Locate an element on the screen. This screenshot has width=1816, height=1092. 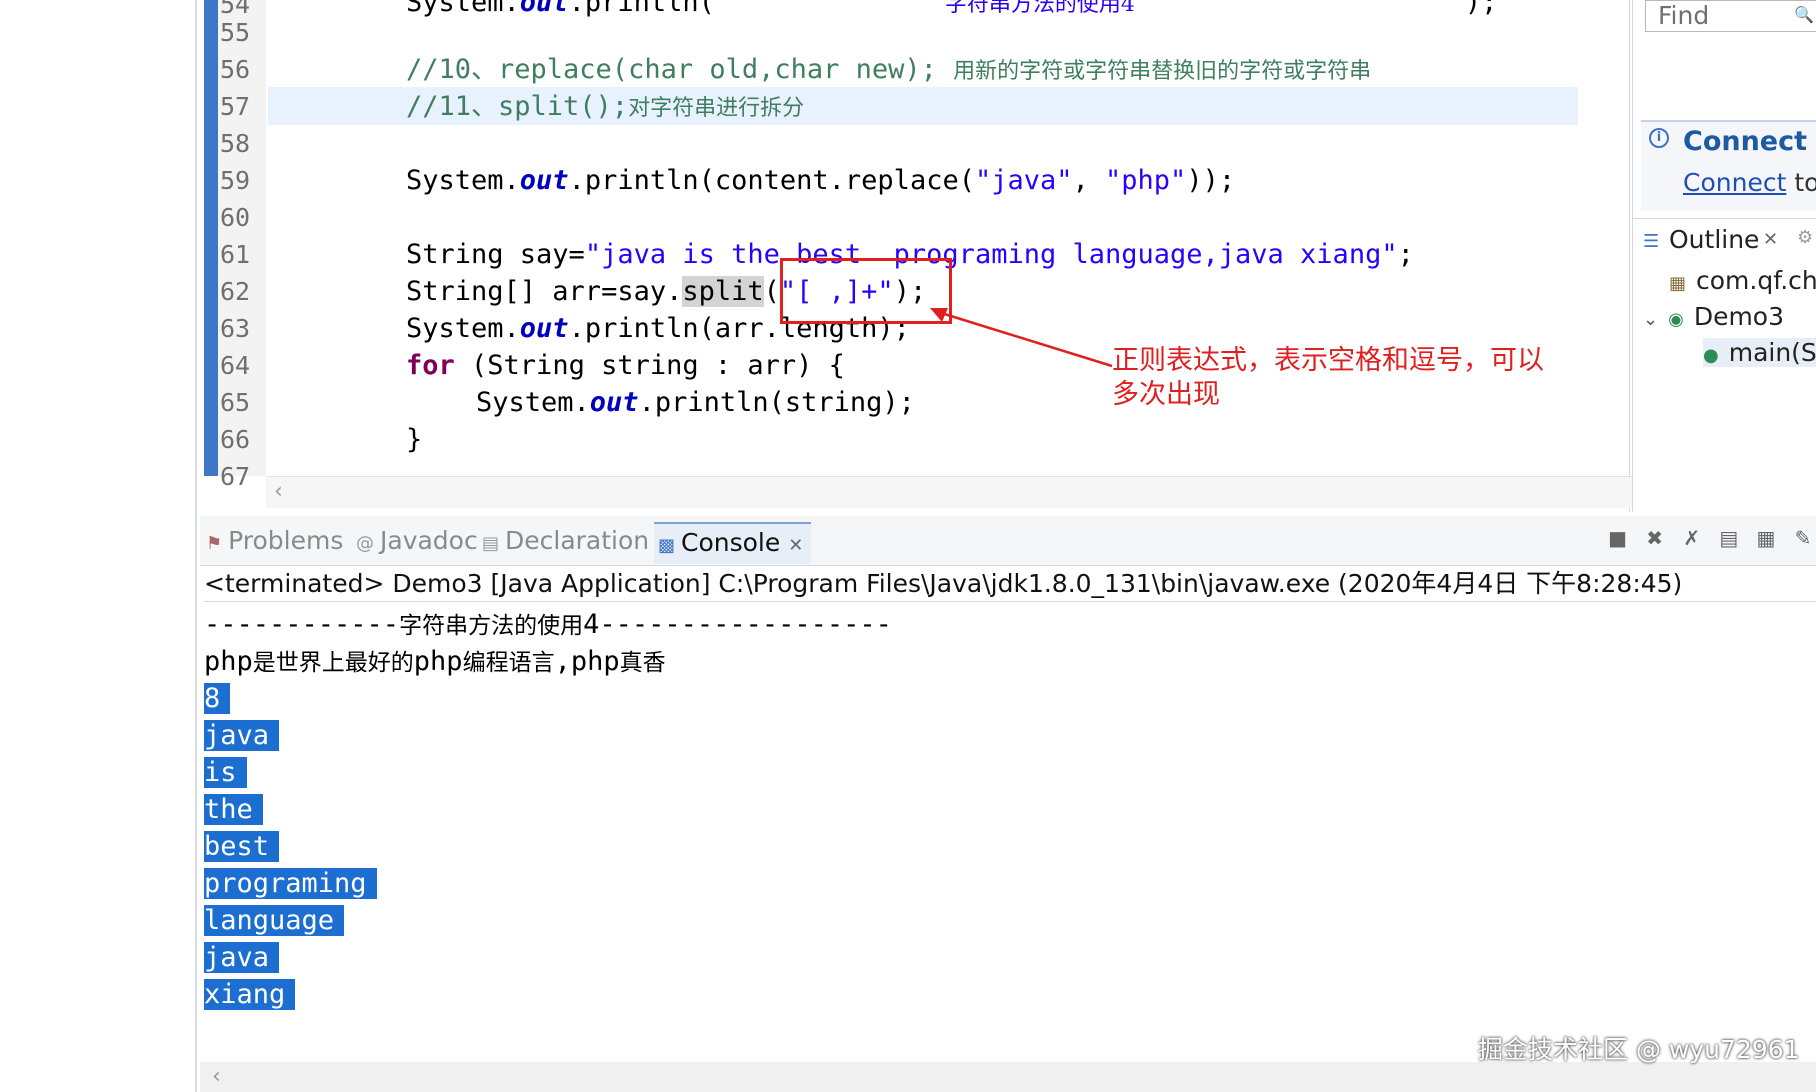
line-number: 62 is located at coordinates (235, 291).